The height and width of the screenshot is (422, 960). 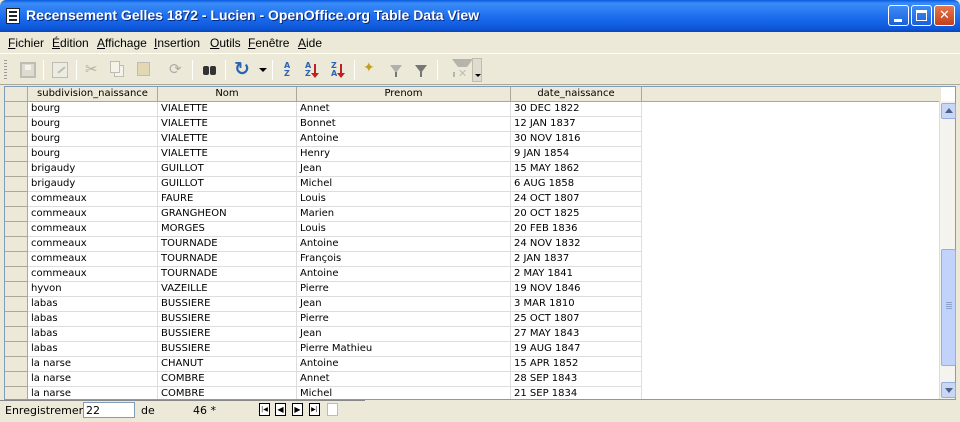 What do you see at coordinates (16, 94) in the screenshot?
I see `corner-header` at bounding box center [16, 94].